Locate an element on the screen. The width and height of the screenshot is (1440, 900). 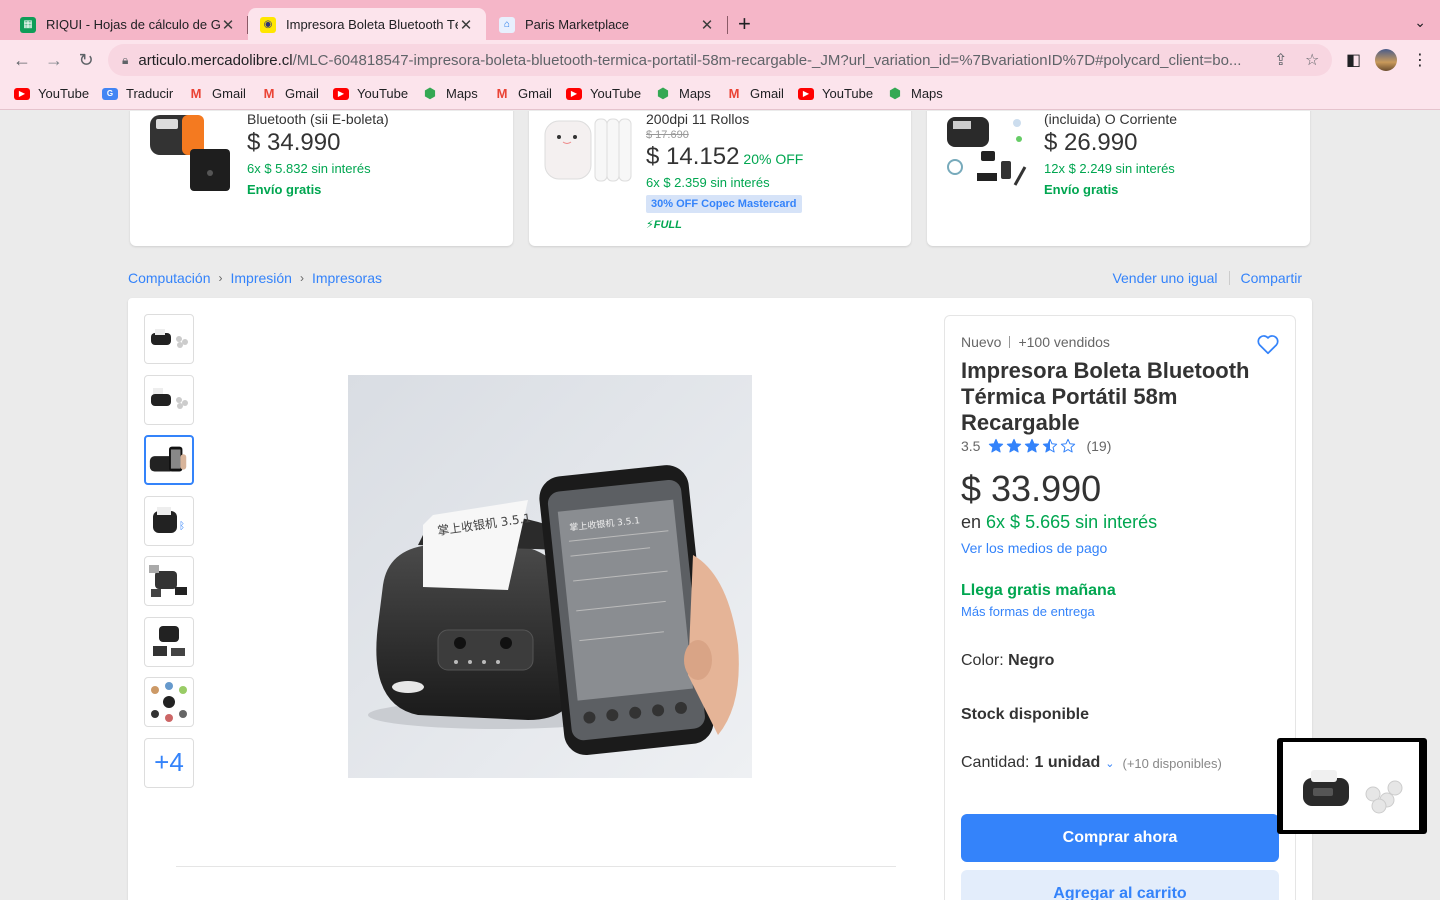
svg-text: ᛒ is located at coordinates (182, 526).